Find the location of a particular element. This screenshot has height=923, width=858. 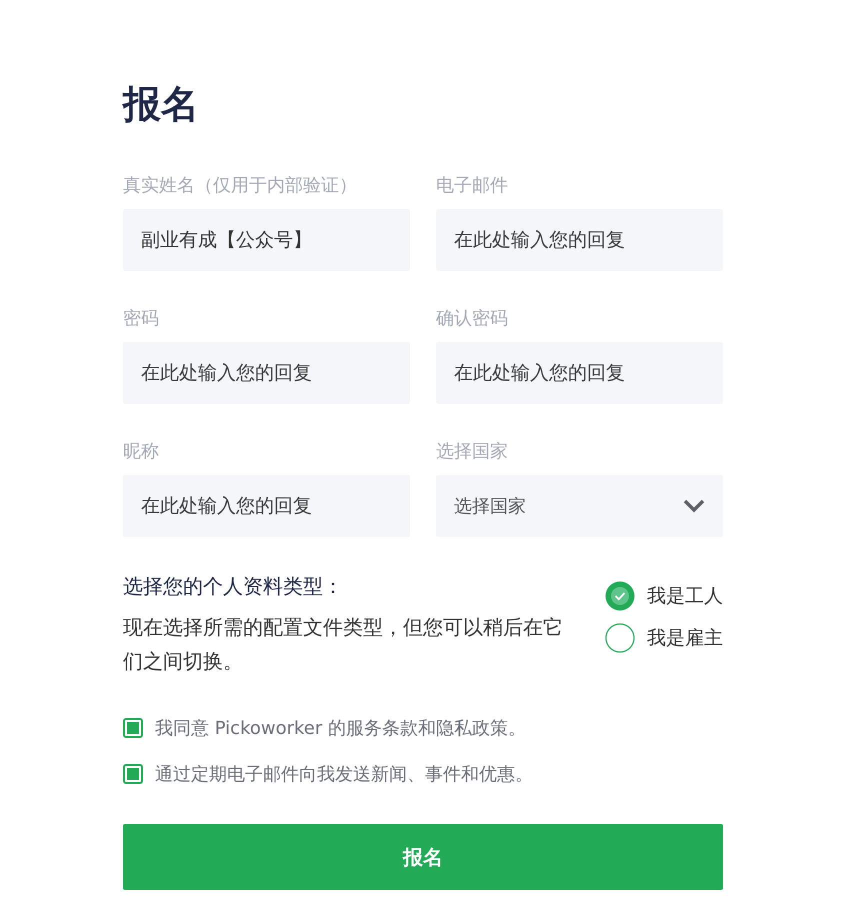

agreement-checkbox: 通过定期电子邮件向我发送新闻、事件和优惠。 is located at coordinates (423, 774).